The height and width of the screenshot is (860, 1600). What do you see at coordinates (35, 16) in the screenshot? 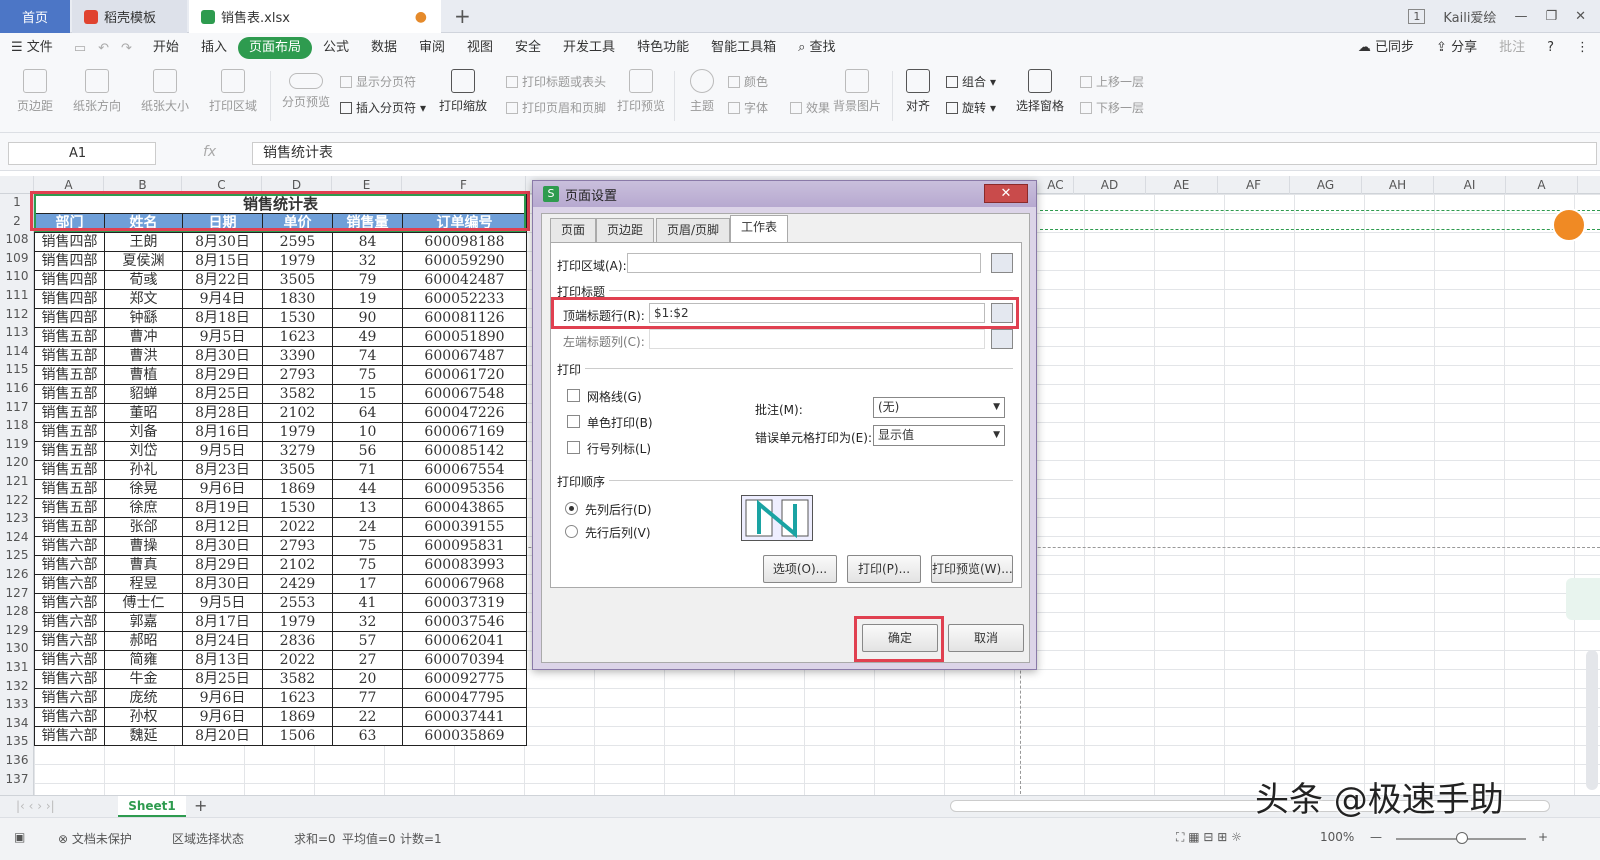
I see `tab-home: 首页` at bounding box center [35, 16].